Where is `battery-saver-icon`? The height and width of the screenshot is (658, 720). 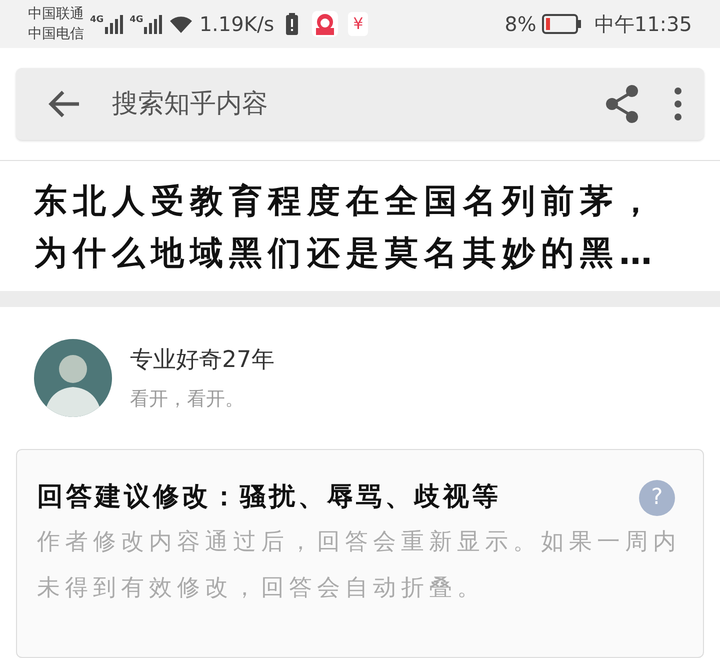 battery-saver-icon is located at coordinates (292, 24).